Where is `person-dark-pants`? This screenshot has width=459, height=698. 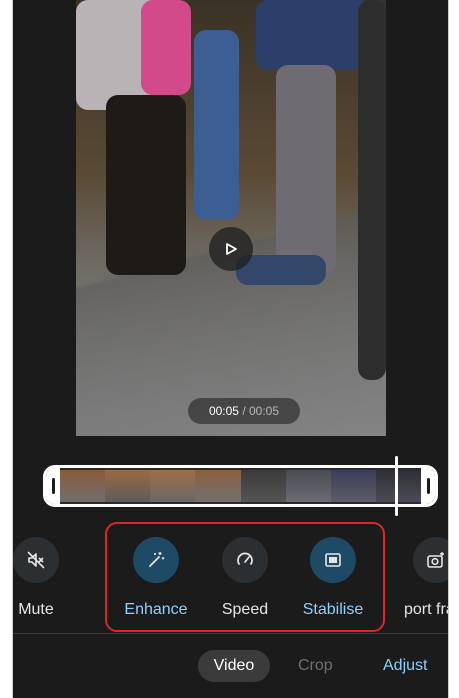 person-dark-pants is located at coordinates (146, 185).